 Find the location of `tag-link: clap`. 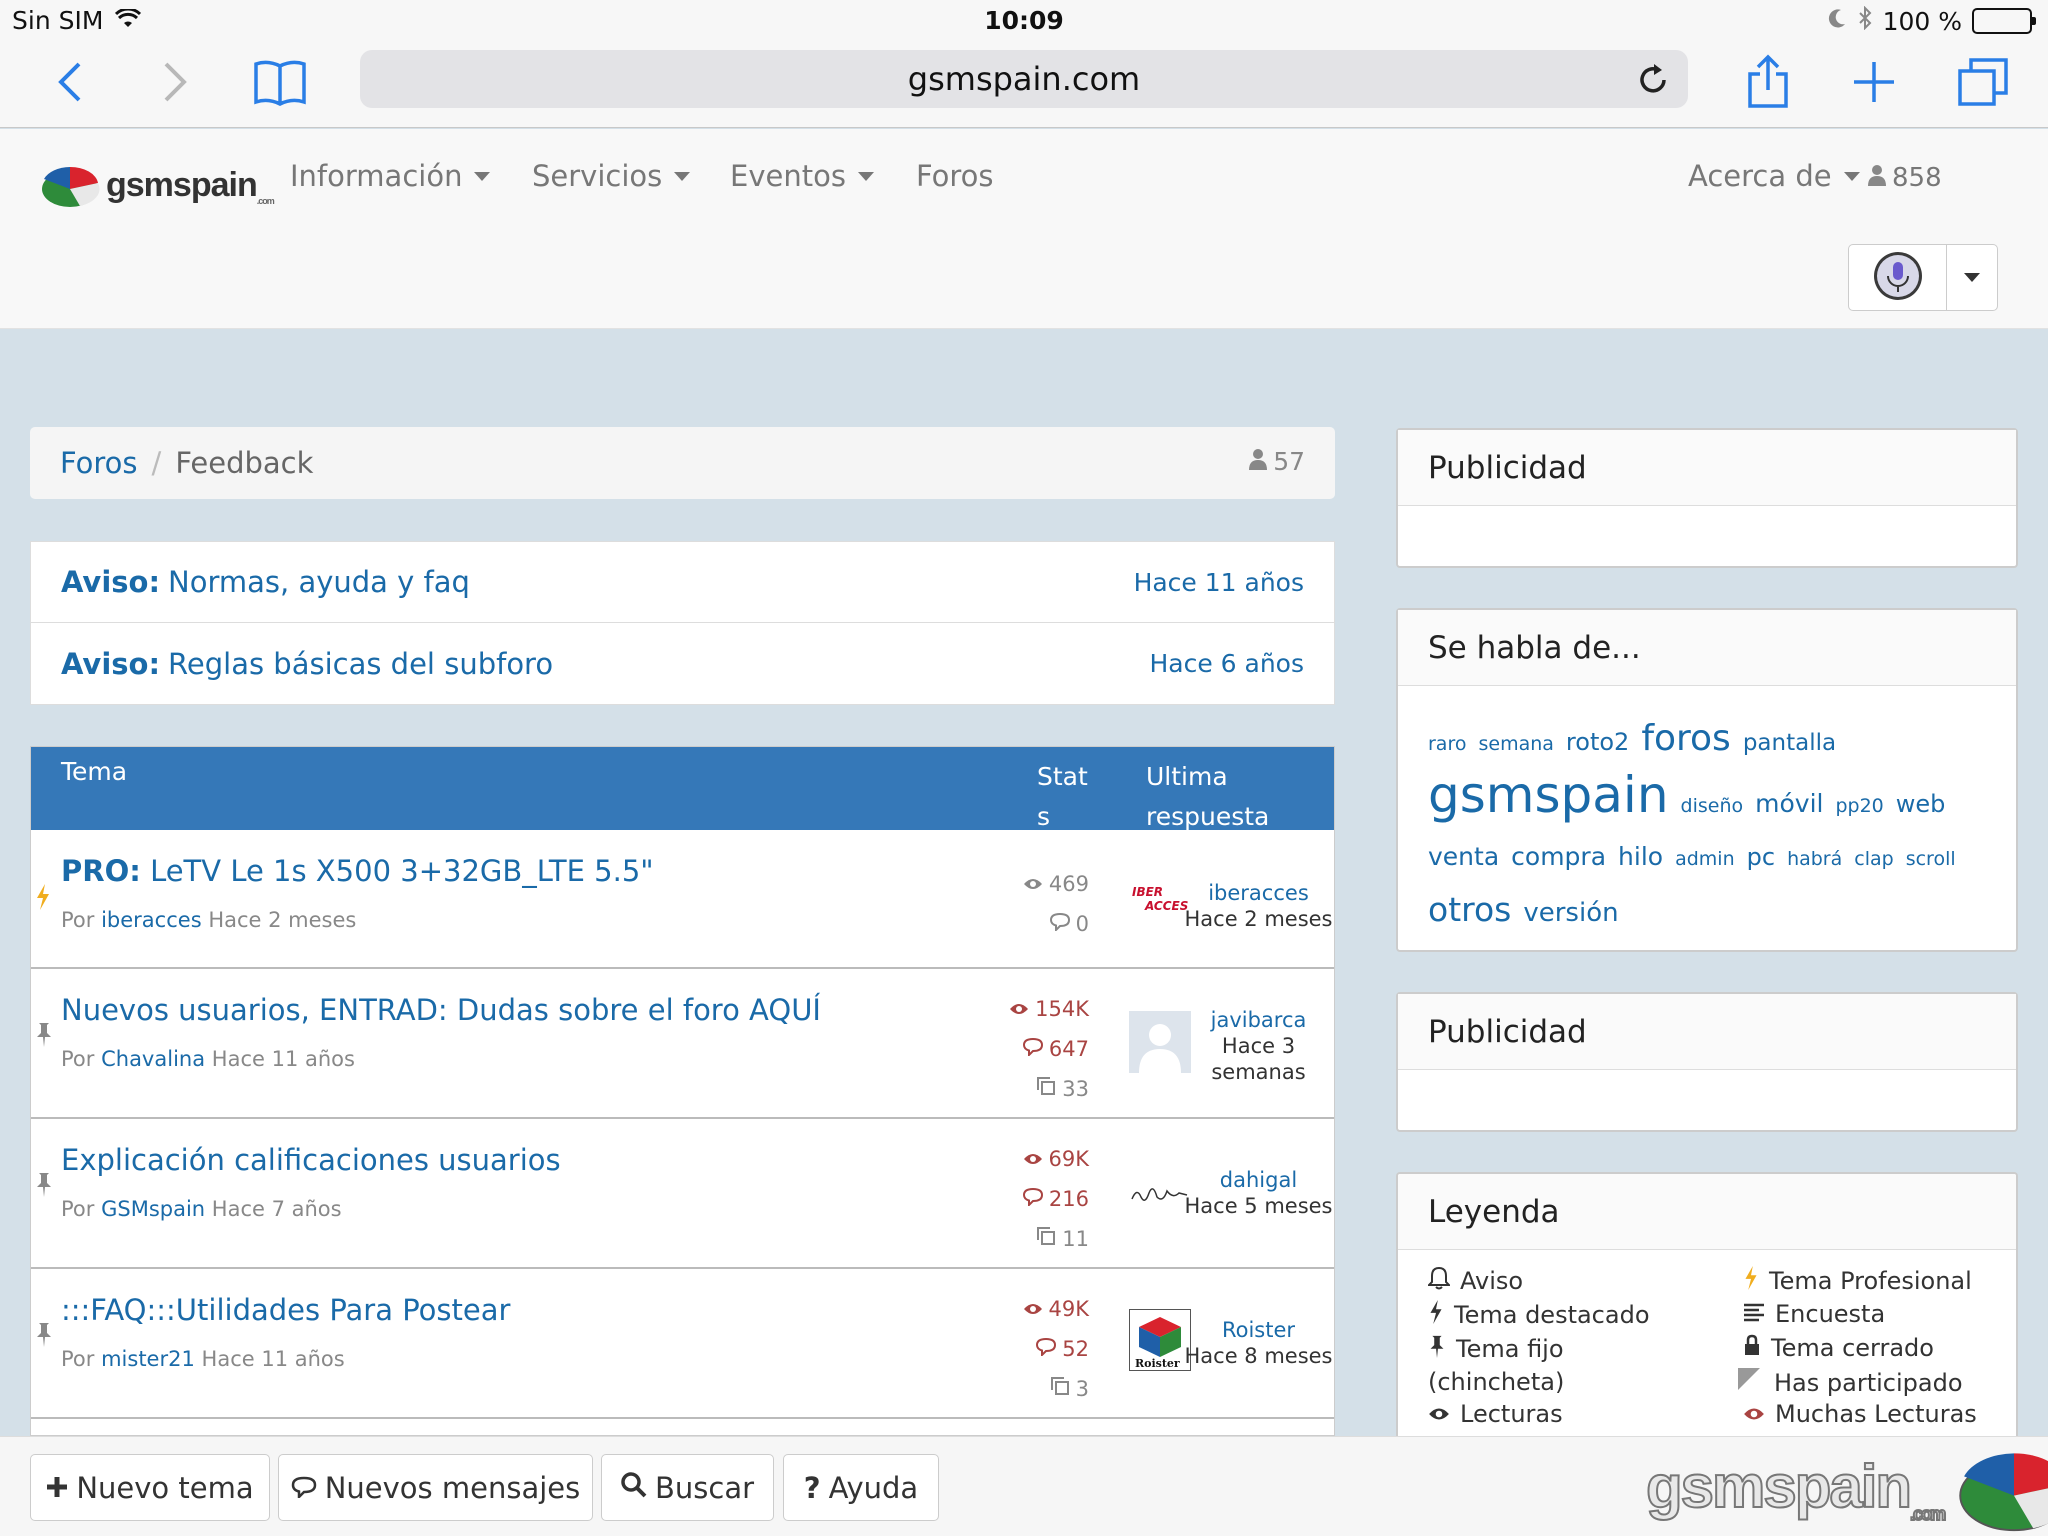

tag-link: clap is located at coordinates (1873, 859).